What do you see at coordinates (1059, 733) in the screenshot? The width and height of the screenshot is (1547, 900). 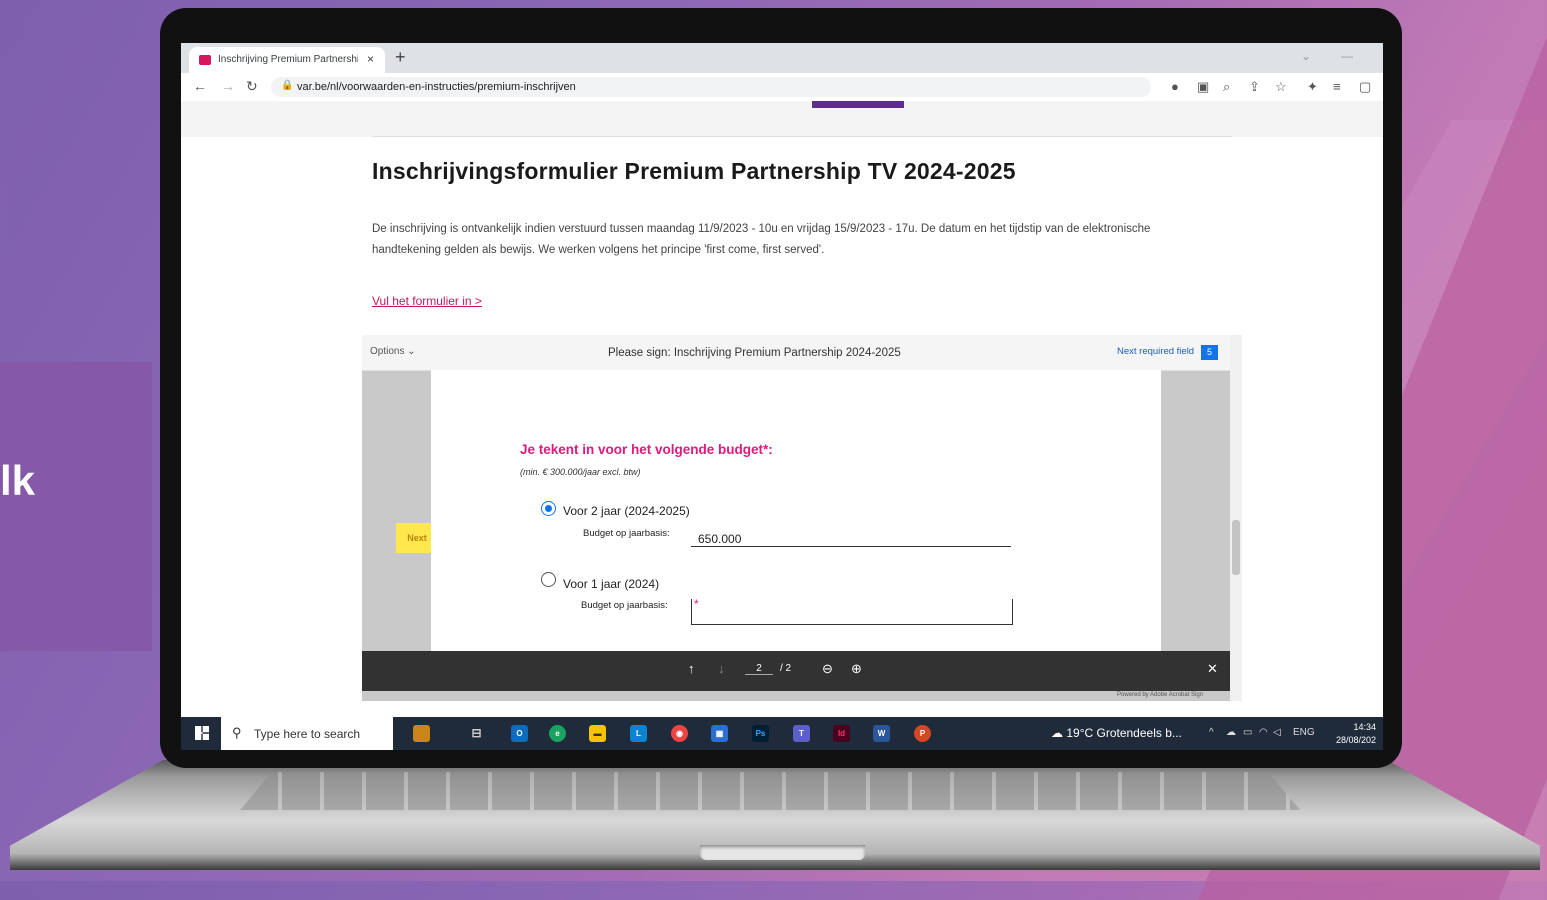 I see `cloud-icon: ☁` at bounding box center [1059, 733].